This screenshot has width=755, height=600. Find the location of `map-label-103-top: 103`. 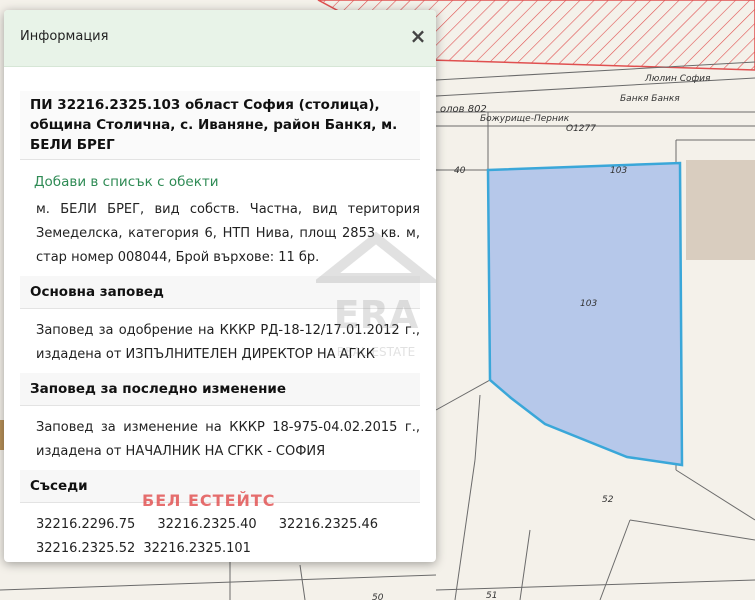

map-label-103-top: 103 is located at coordinates (618, 171).